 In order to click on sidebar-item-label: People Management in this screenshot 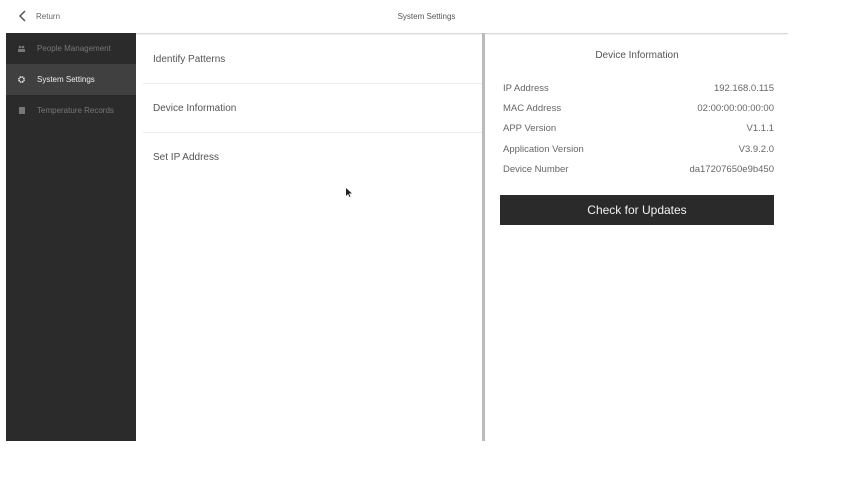, I will do `click(74, 48)`.